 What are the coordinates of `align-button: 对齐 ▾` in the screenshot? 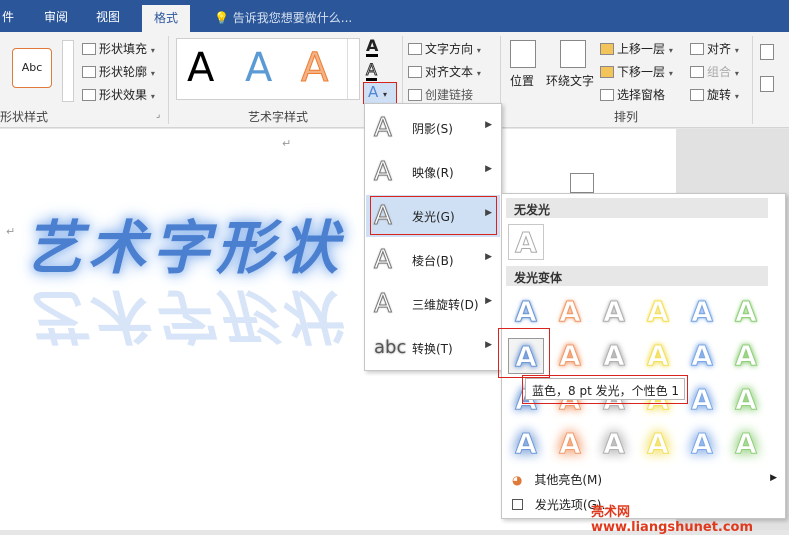 It's located at (714, 48).